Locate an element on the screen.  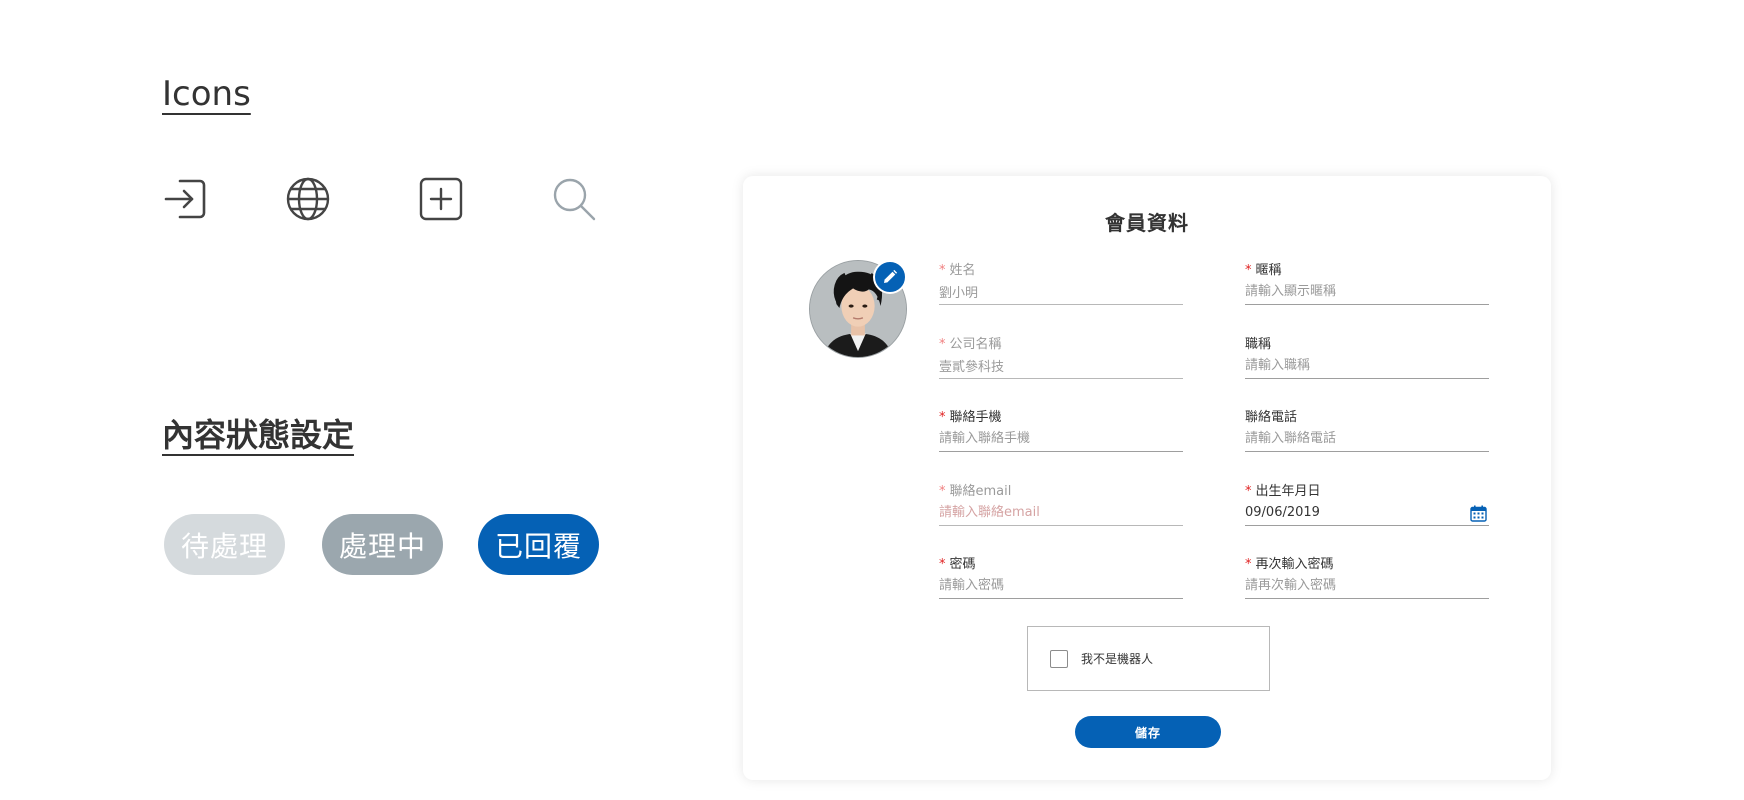
search-icon is located at coordinates (574, 199).